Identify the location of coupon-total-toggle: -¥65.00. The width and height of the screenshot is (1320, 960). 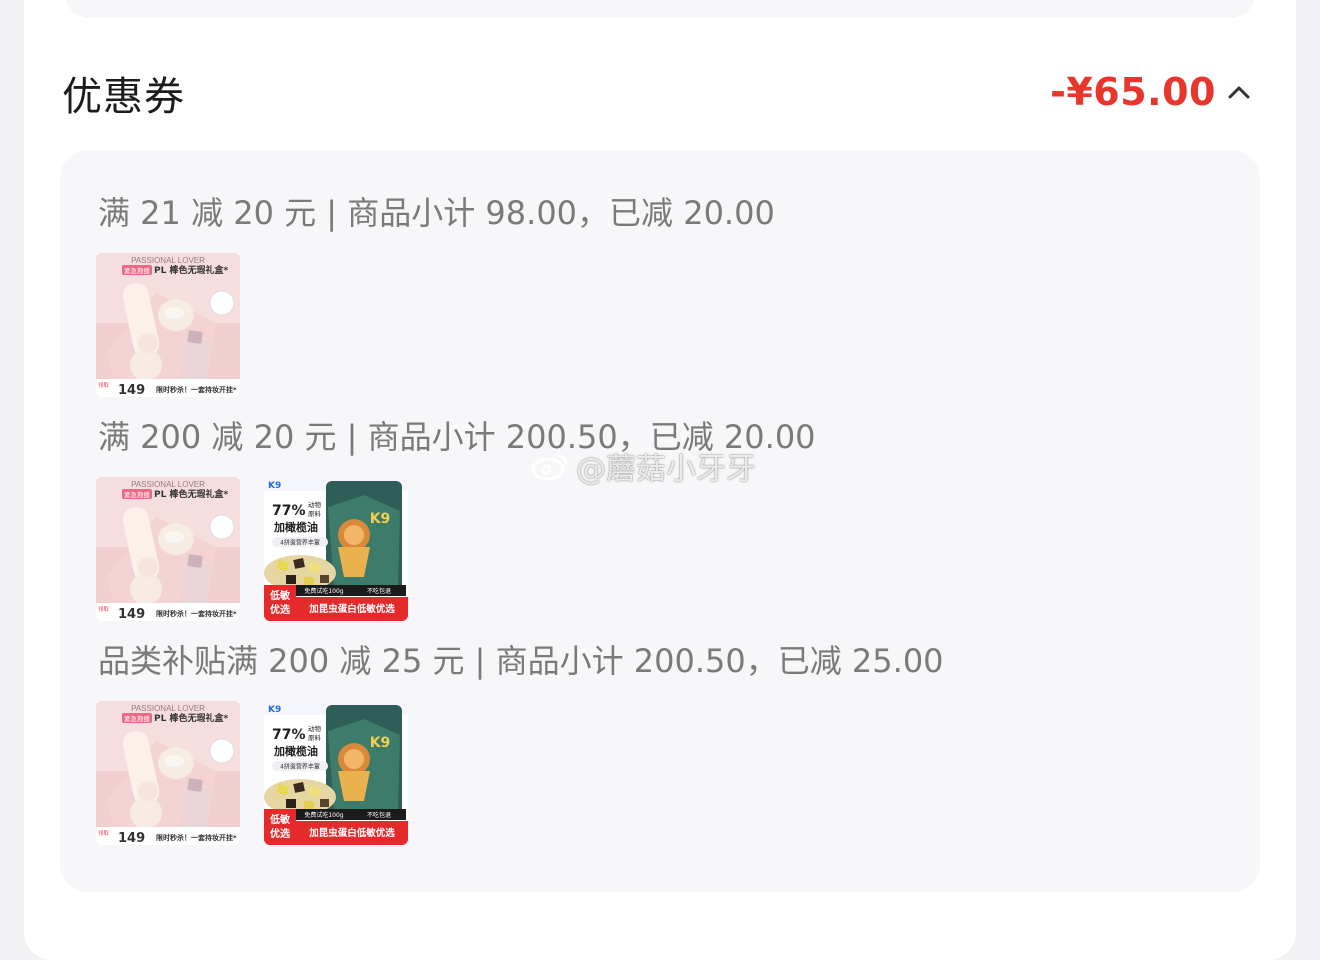
(1150, 92).